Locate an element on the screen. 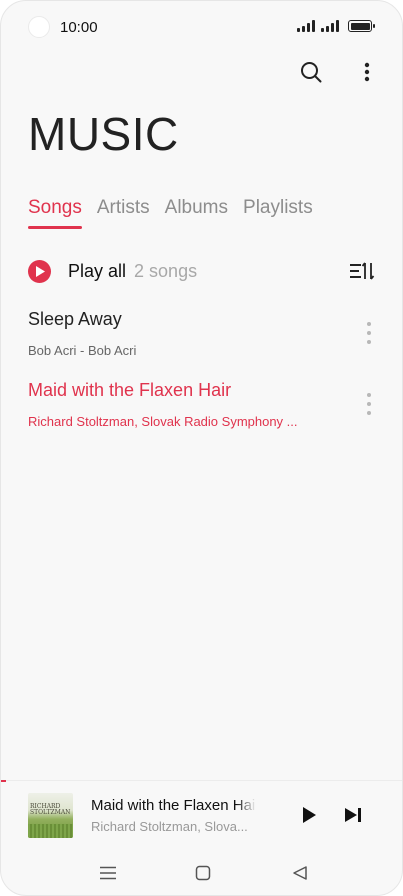 This screenshot has height=896, width=403. page-title: MUSIC is located at coordinates (103, 134).